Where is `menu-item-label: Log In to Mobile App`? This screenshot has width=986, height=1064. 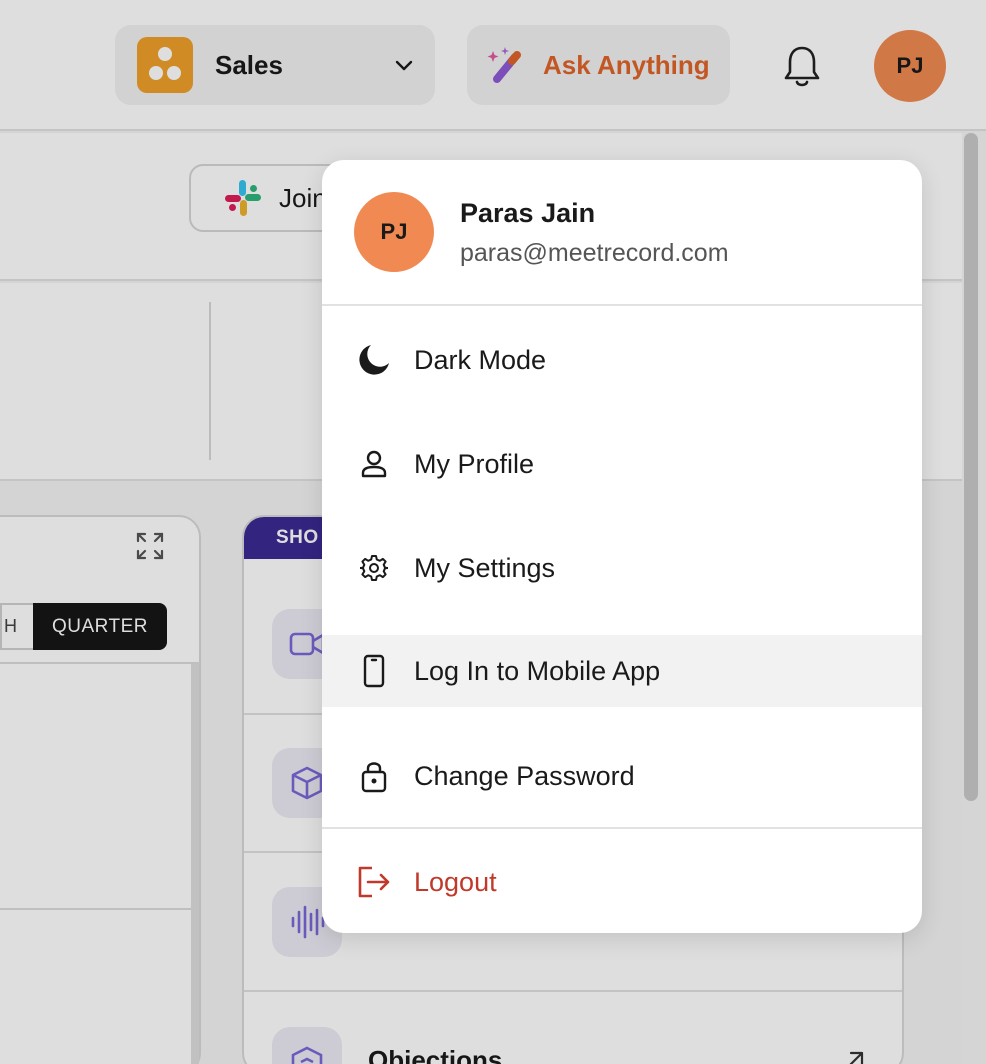
menu-item-label: Log In to Mobile App is located at coordinates (537, 670).